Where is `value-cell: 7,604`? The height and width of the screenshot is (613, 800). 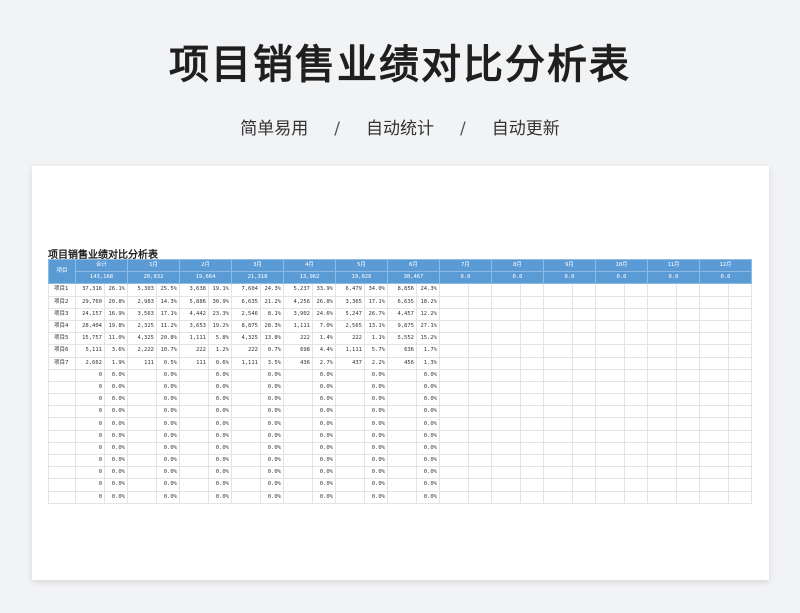 value-cell: 7,604 is located at coordinates (246, 290).